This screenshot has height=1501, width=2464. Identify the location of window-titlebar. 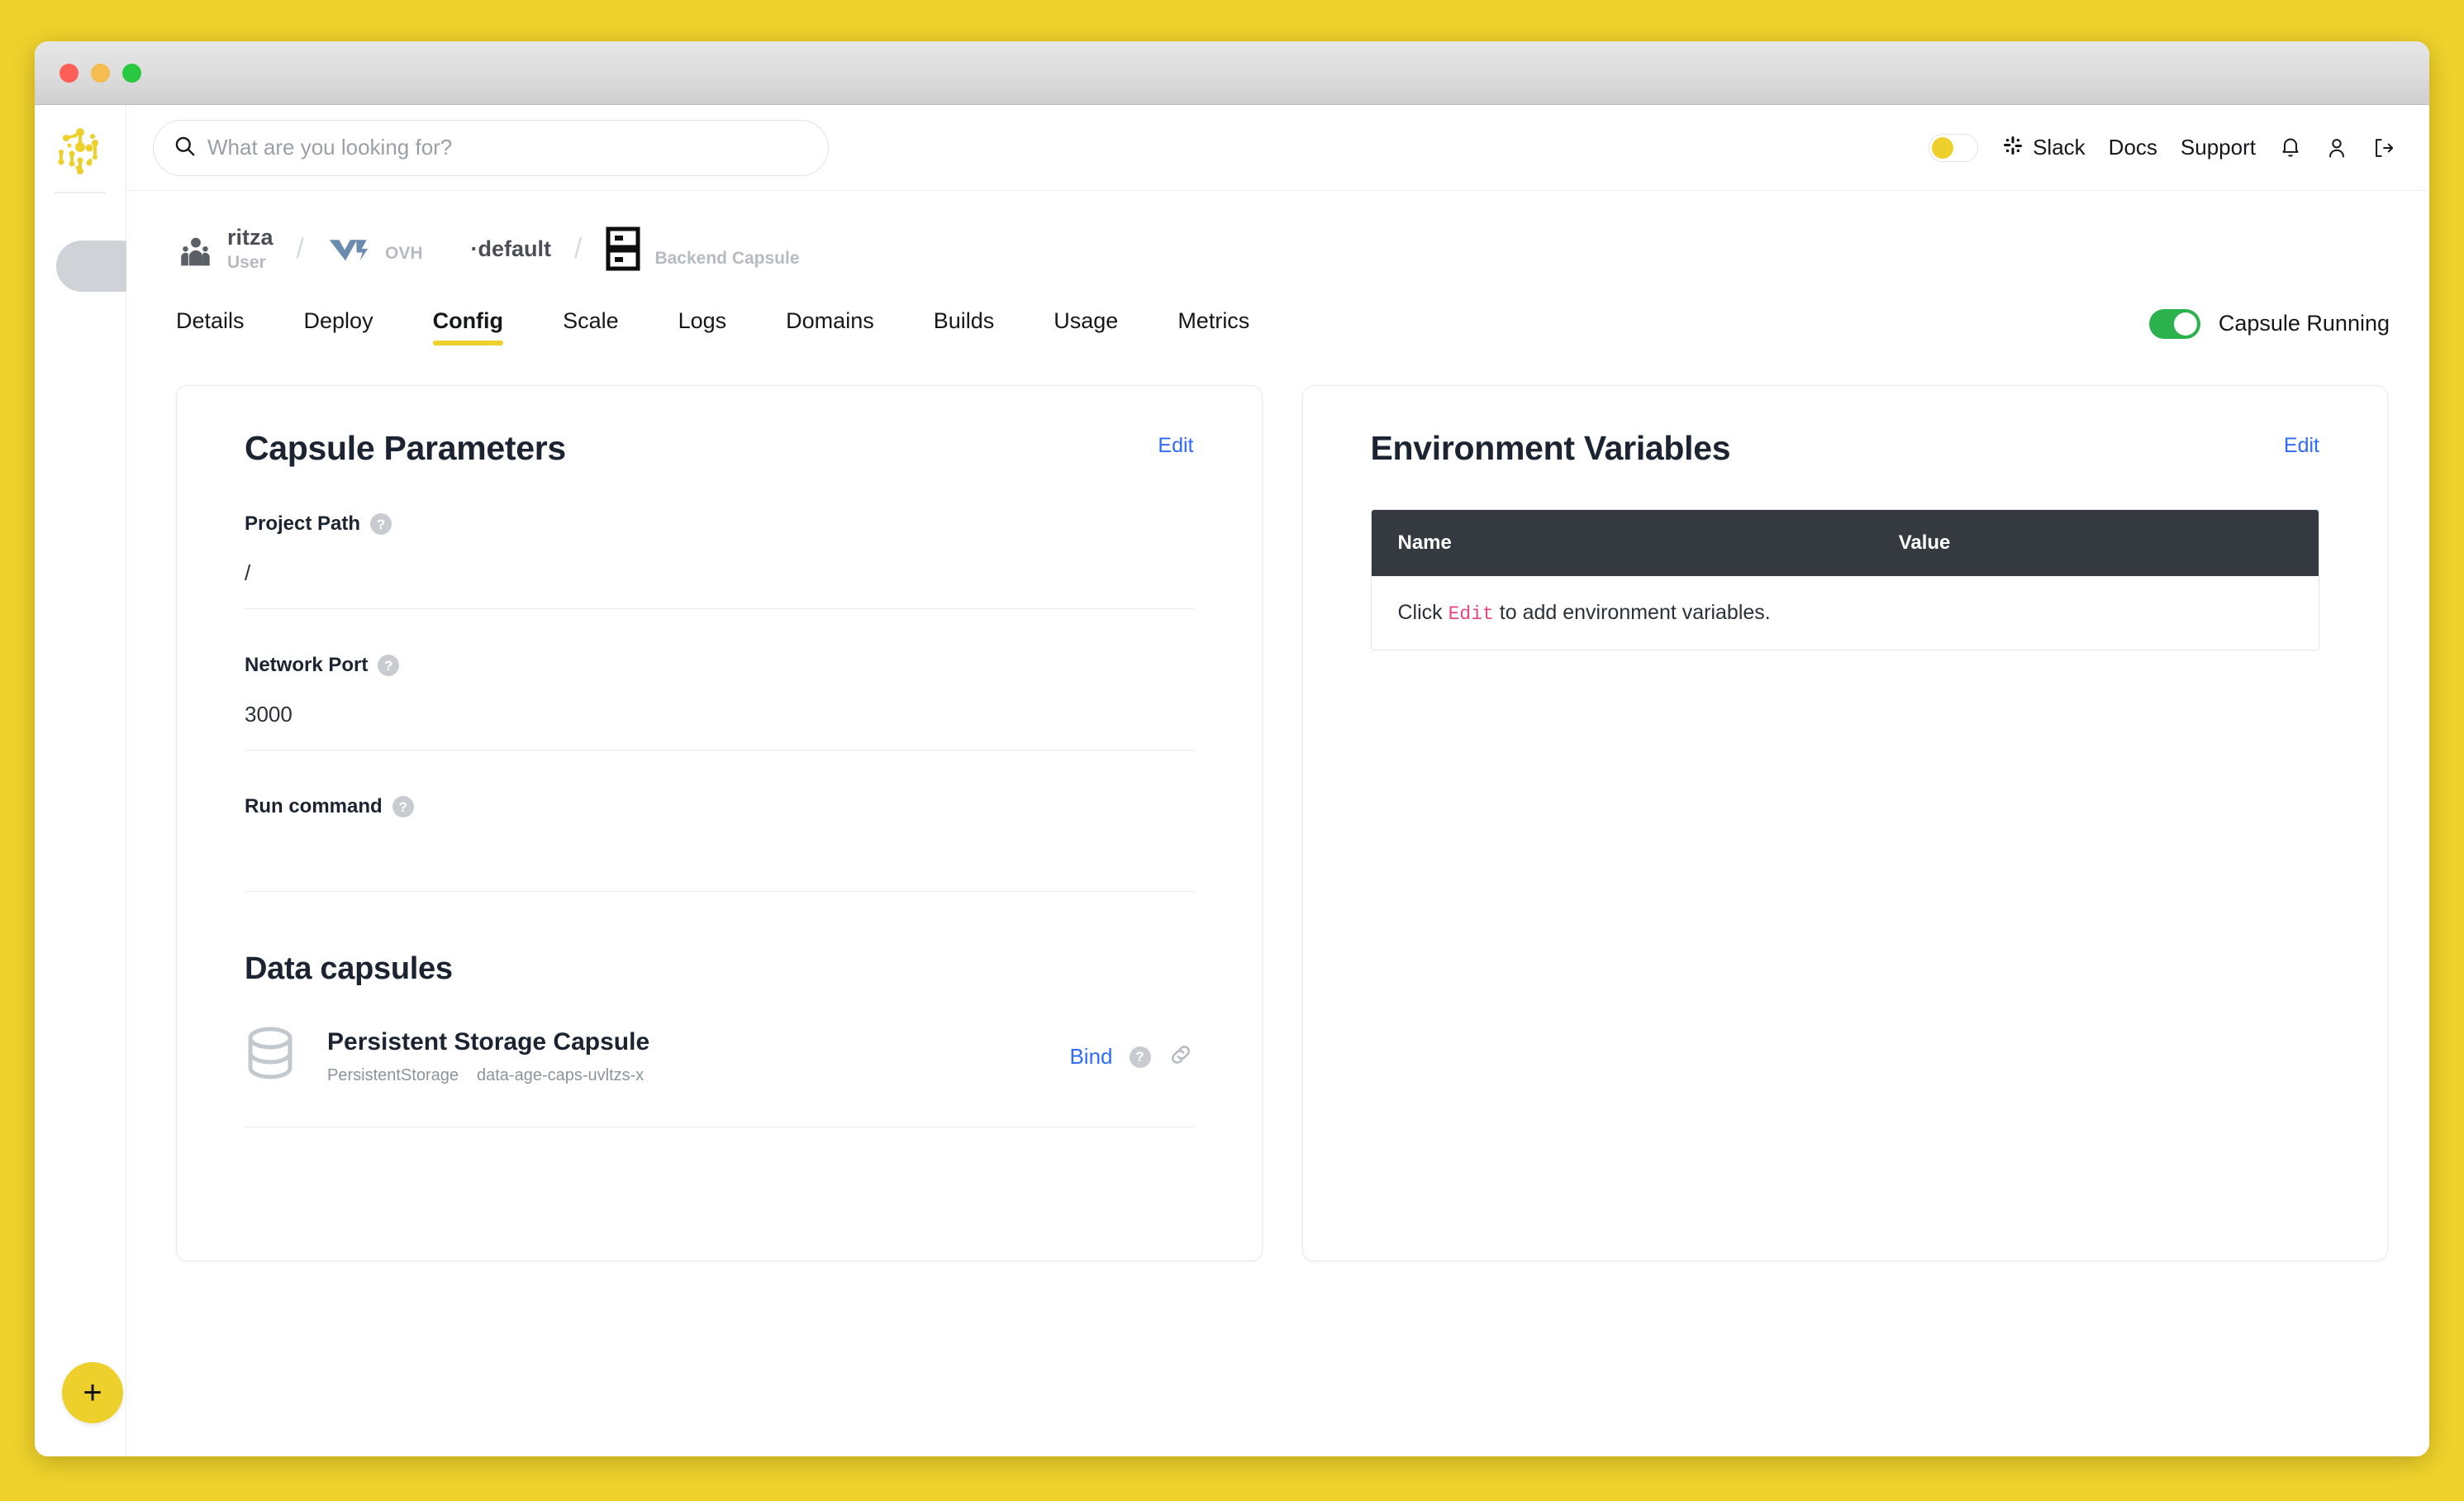
(1232, 73).